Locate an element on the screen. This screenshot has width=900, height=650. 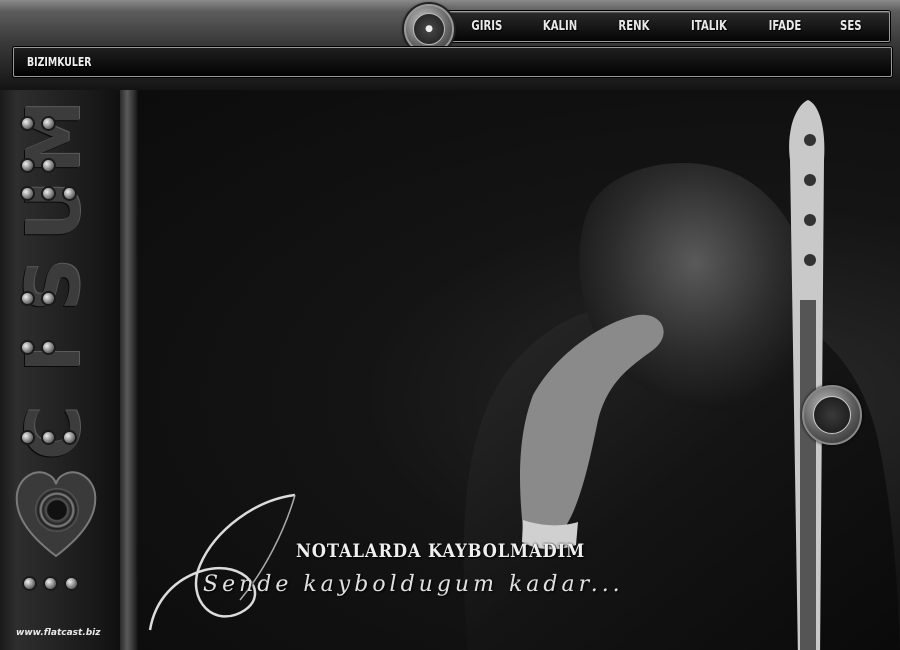
menu-item-giris: GIRIS is located at coordinates (486, 26).